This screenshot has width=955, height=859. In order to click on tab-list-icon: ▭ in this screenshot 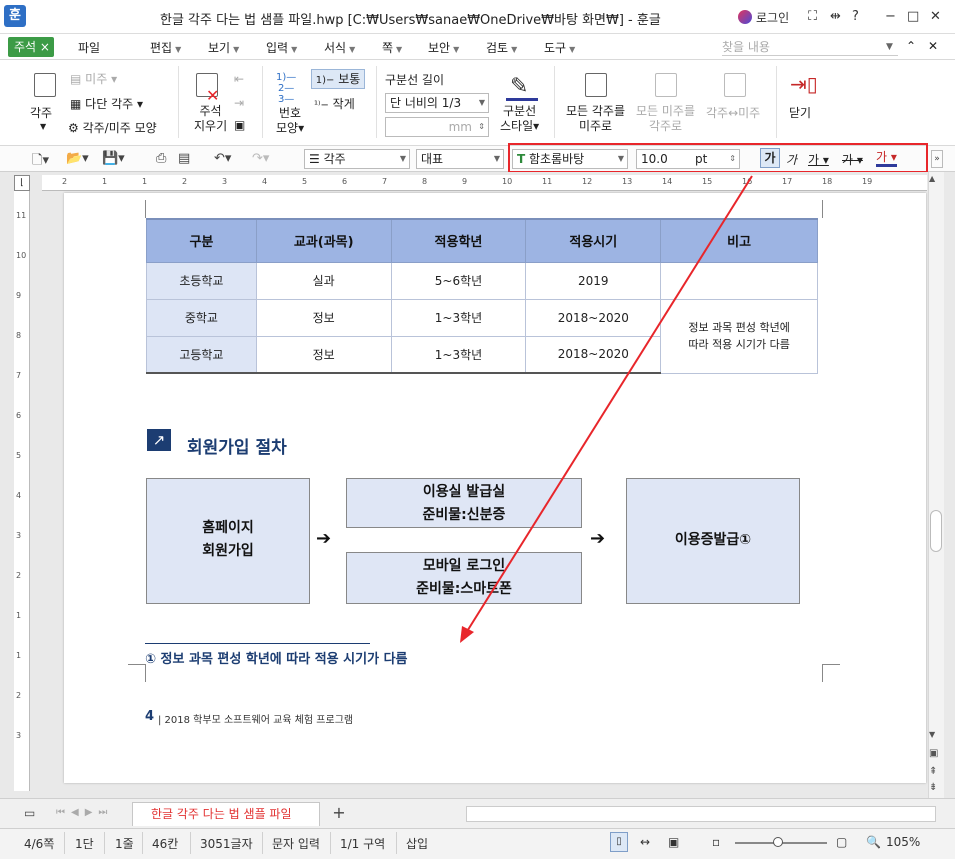, I will do `click(29, 813)`.